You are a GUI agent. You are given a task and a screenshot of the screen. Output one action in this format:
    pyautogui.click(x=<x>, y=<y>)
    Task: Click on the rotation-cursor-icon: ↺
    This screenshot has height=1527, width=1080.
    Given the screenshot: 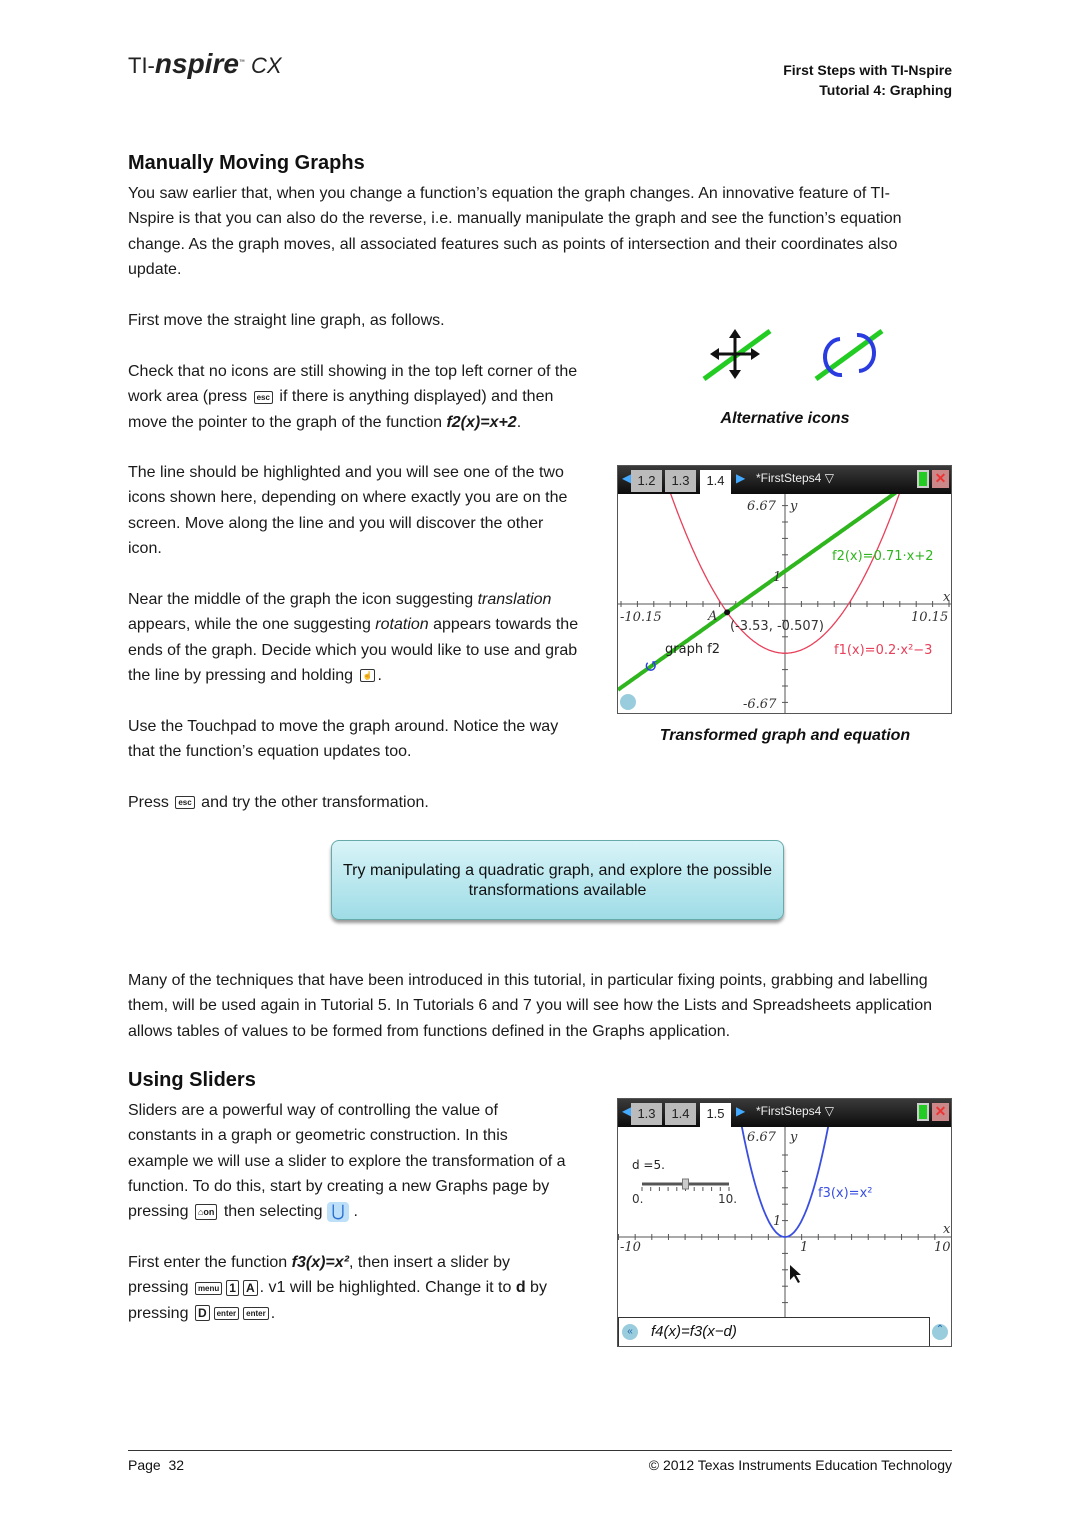 What is the action you would take?
    pyautogui.click(x=651, y=666)
    